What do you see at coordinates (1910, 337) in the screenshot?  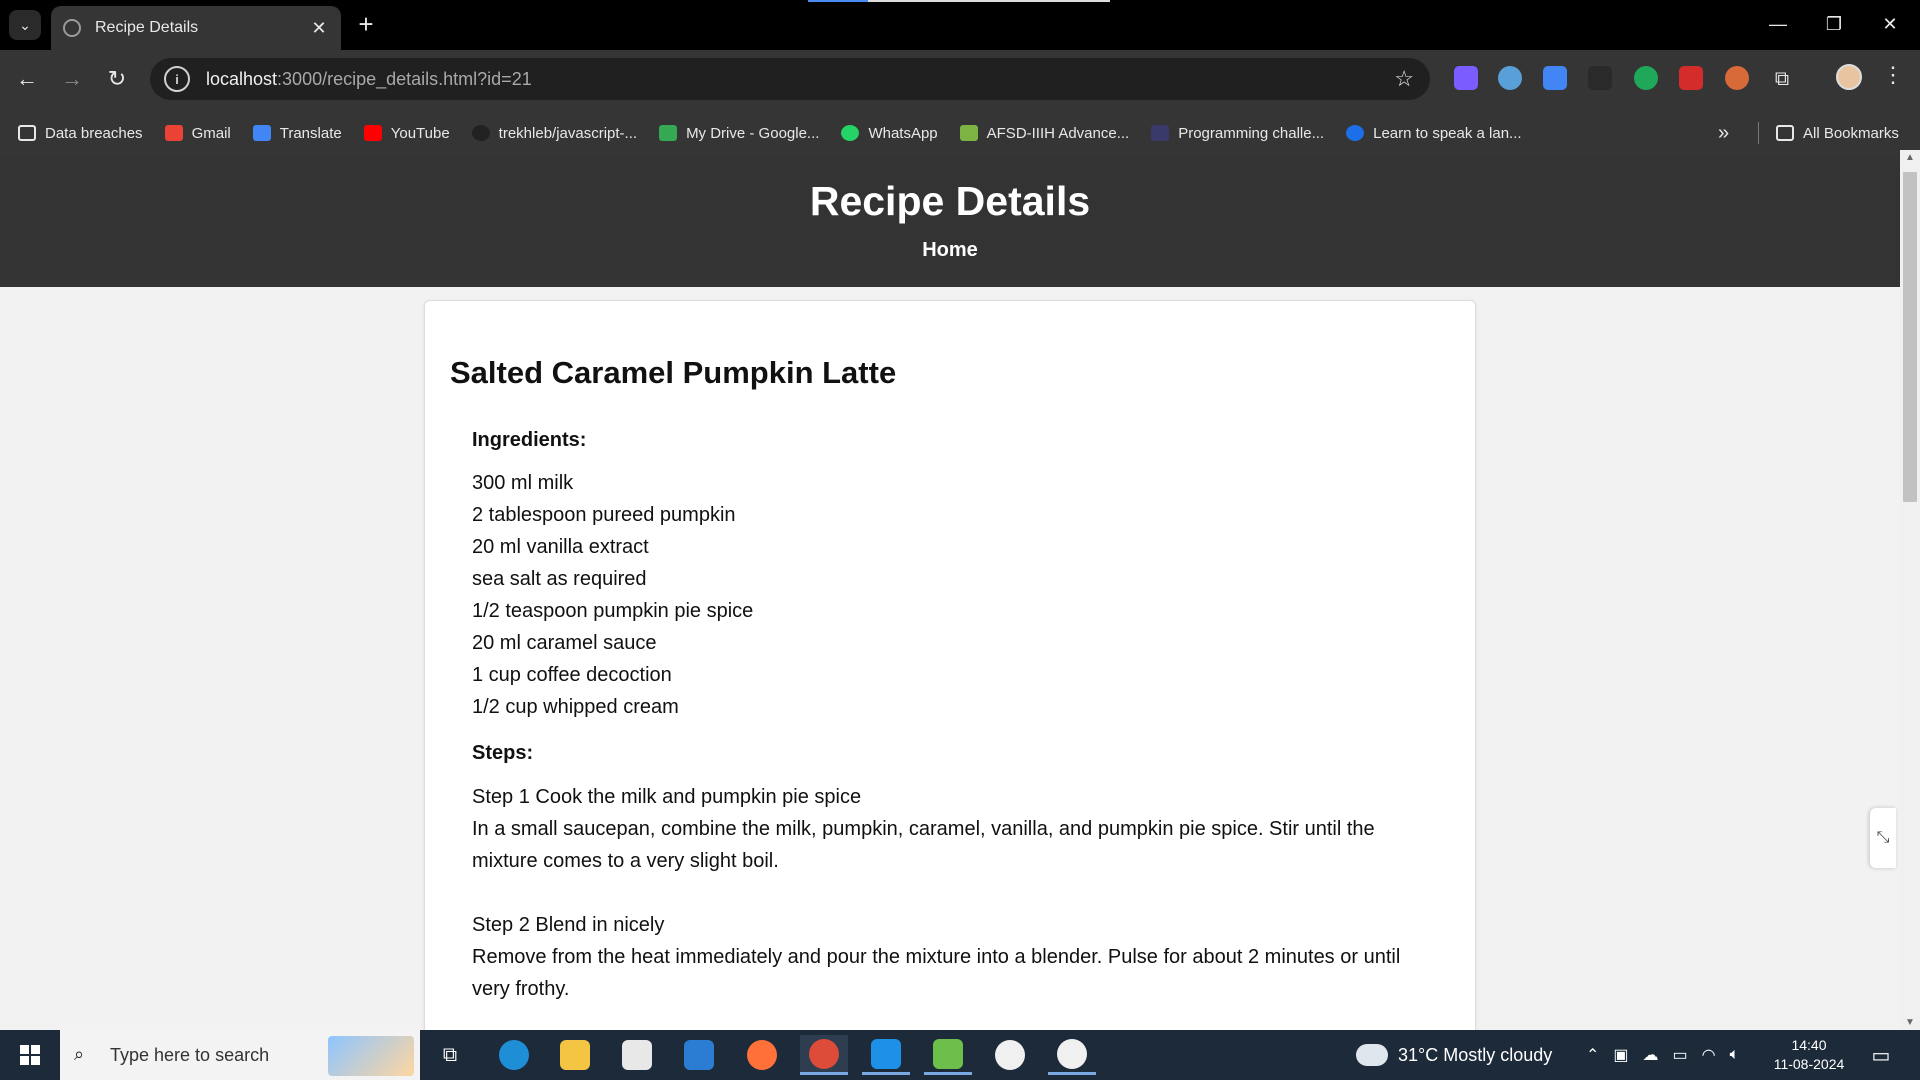 I see `scrollbar-thumb` at bounding box center [1910, 337].